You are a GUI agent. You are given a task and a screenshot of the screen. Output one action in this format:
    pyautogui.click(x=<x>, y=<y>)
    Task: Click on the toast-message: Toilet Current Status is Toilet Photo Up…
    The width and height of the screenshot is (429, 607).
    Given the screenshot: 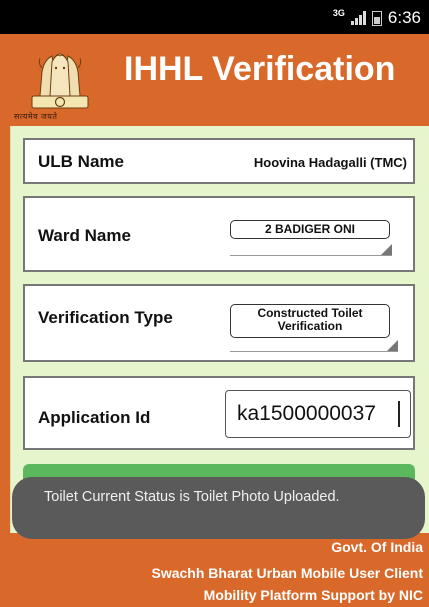 What is the action you would take?
    pyautogui.click(x=218, y=508)
    